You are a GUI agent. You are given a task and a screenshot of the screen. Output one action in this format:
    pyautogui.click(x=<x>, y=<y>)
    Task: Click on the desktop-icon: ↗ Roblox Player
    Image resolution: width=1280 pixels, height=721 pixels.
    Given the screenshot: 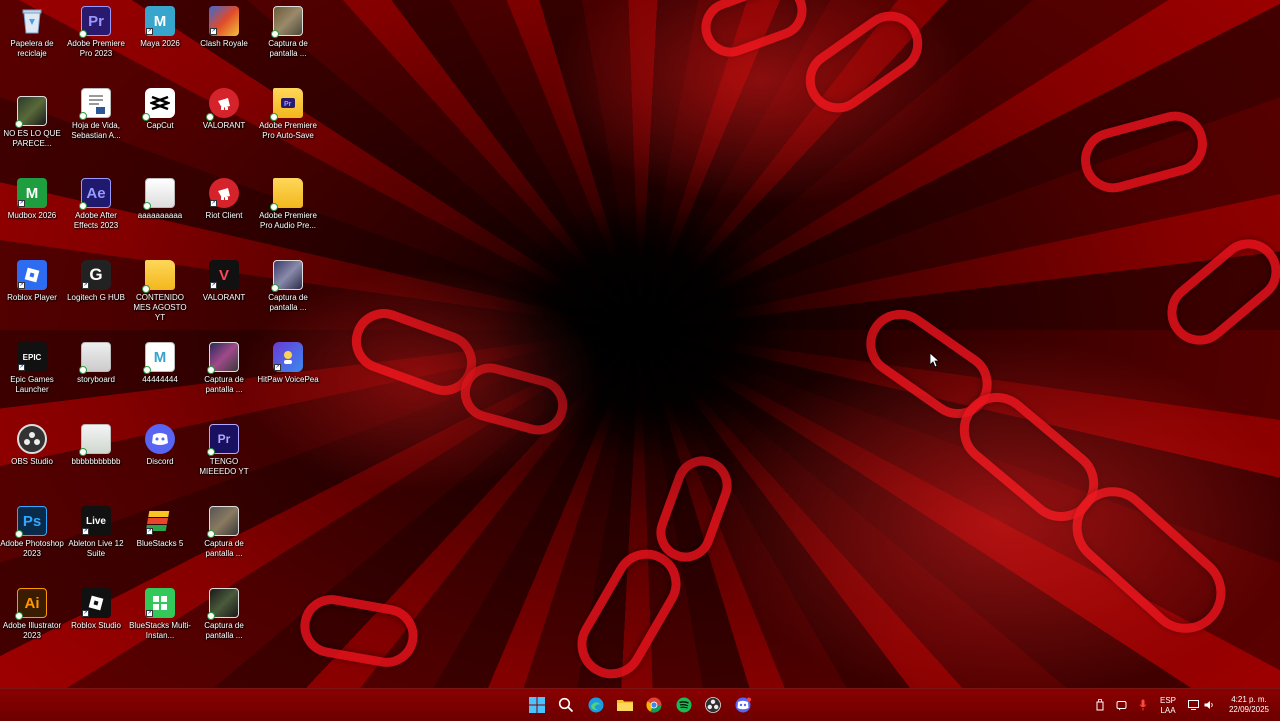 What is the action you would take?
    pyautogui.click(x=32, y=296)
    